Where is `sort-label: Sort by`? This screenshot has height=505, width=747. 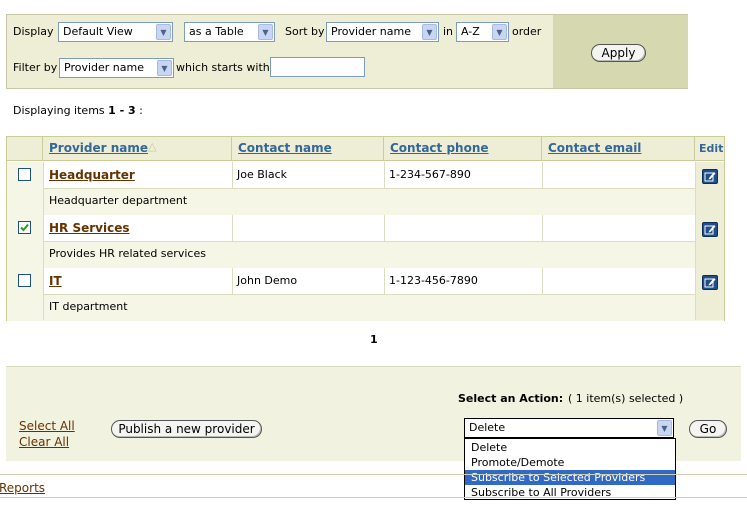
sort-label: Sort by is located at coordinates (305, 31).